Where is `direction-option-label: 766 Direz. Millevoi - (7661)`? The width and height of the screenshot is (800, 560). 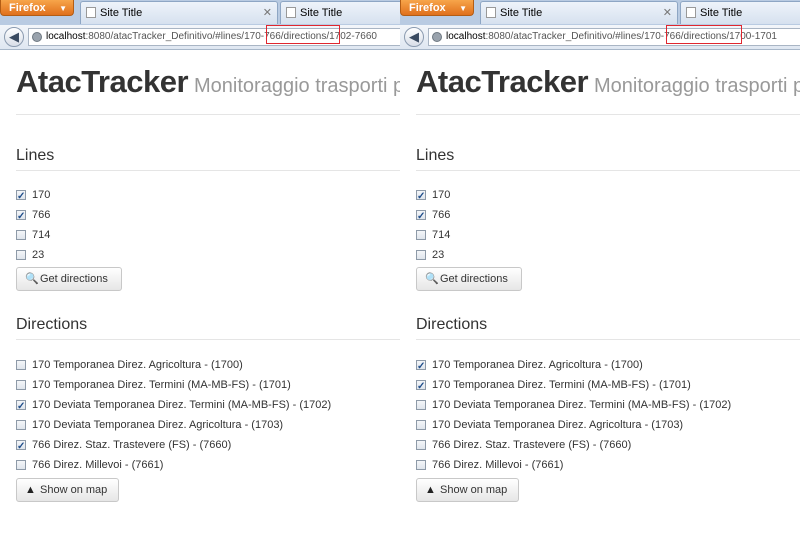 direction-option-label: 766 Direz. Millevoi - (7661) is located at coordinates (498, 465).